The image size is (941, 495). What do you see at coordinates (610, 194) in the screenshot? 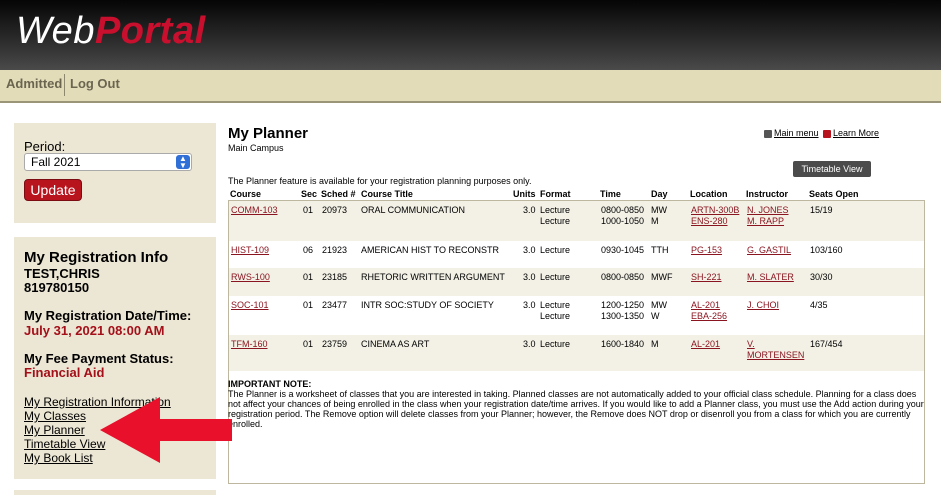
I see `col-time: Time` at bounding box center [610, 194].